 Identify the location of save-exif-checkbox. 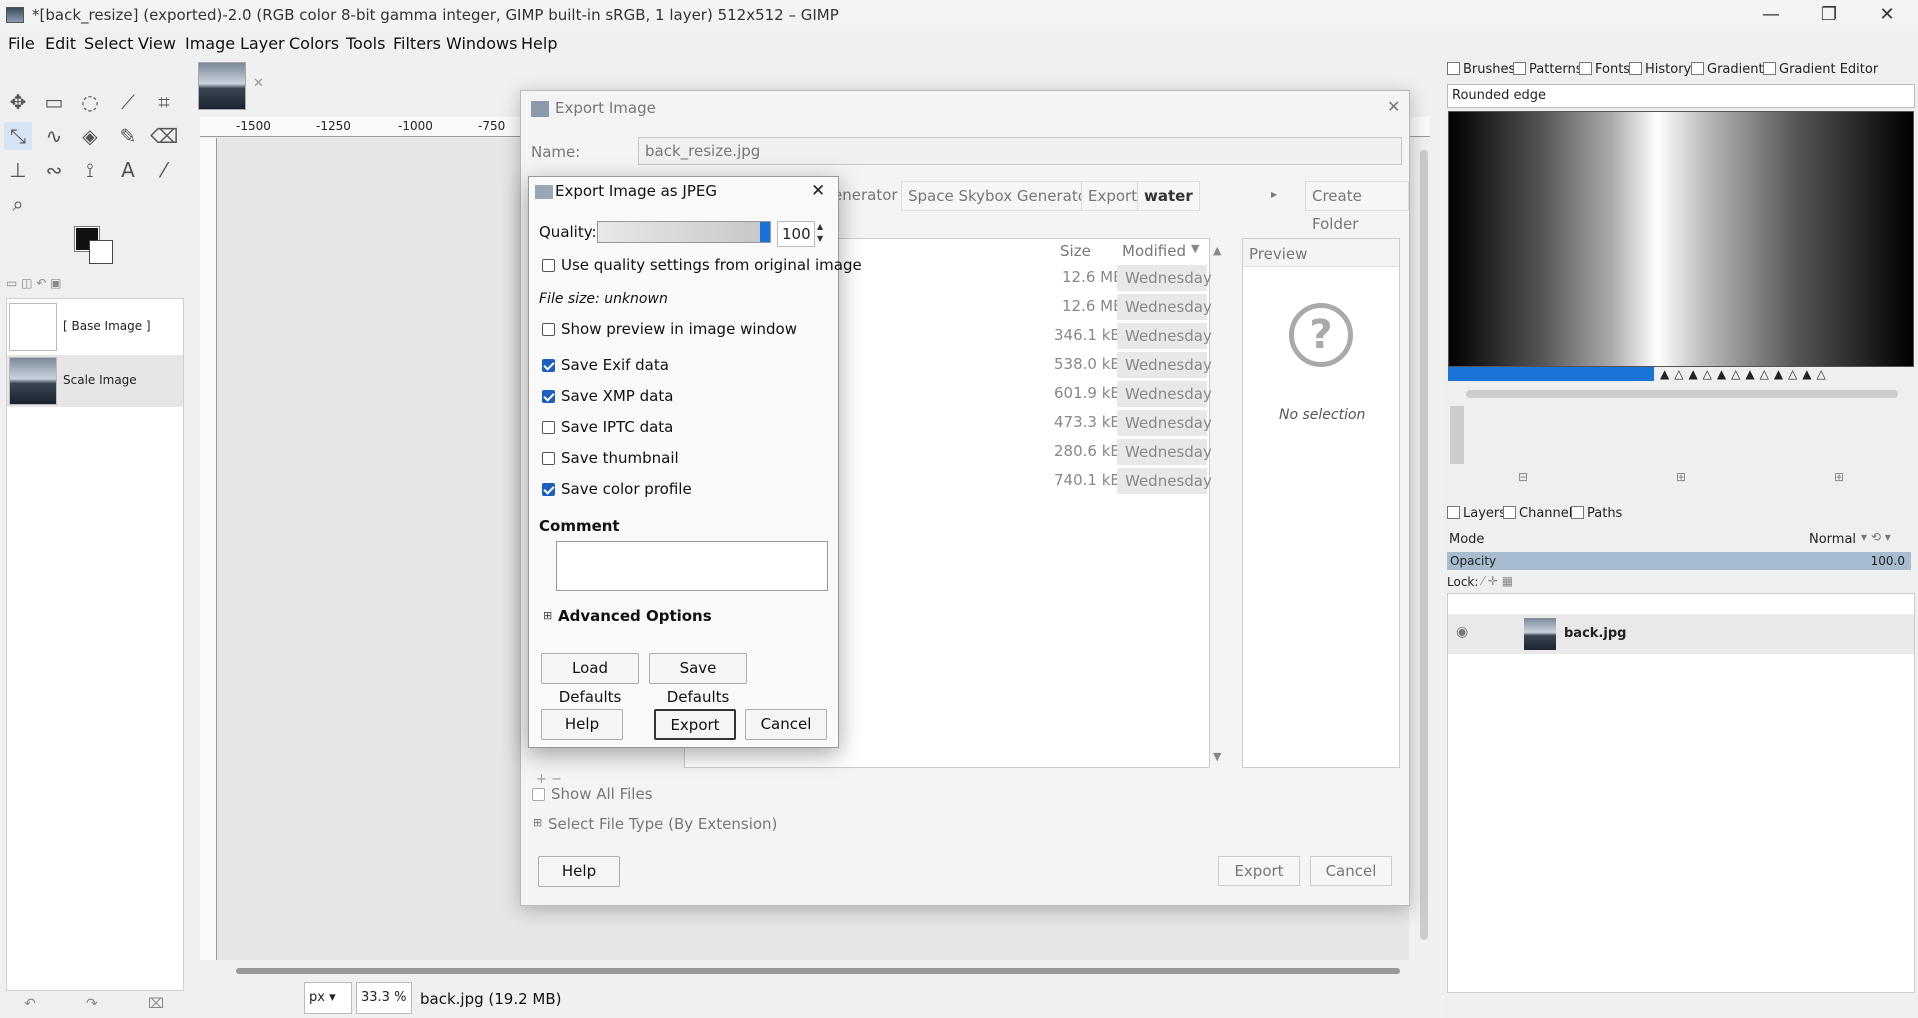
(548, 365).